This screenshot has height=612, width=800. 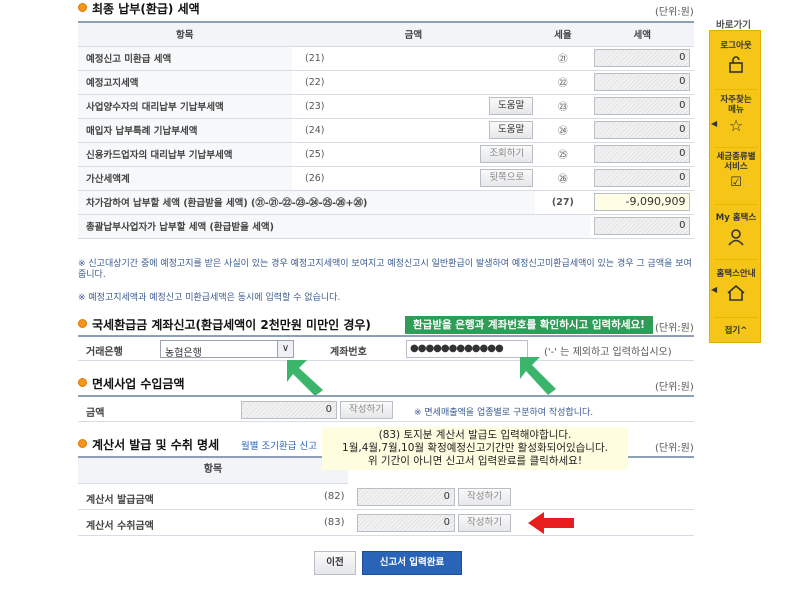 What do you see at coordinates (563, 154) in the screenshot?
I see `row-circle: ㉕` at bounding box center [563, 154].